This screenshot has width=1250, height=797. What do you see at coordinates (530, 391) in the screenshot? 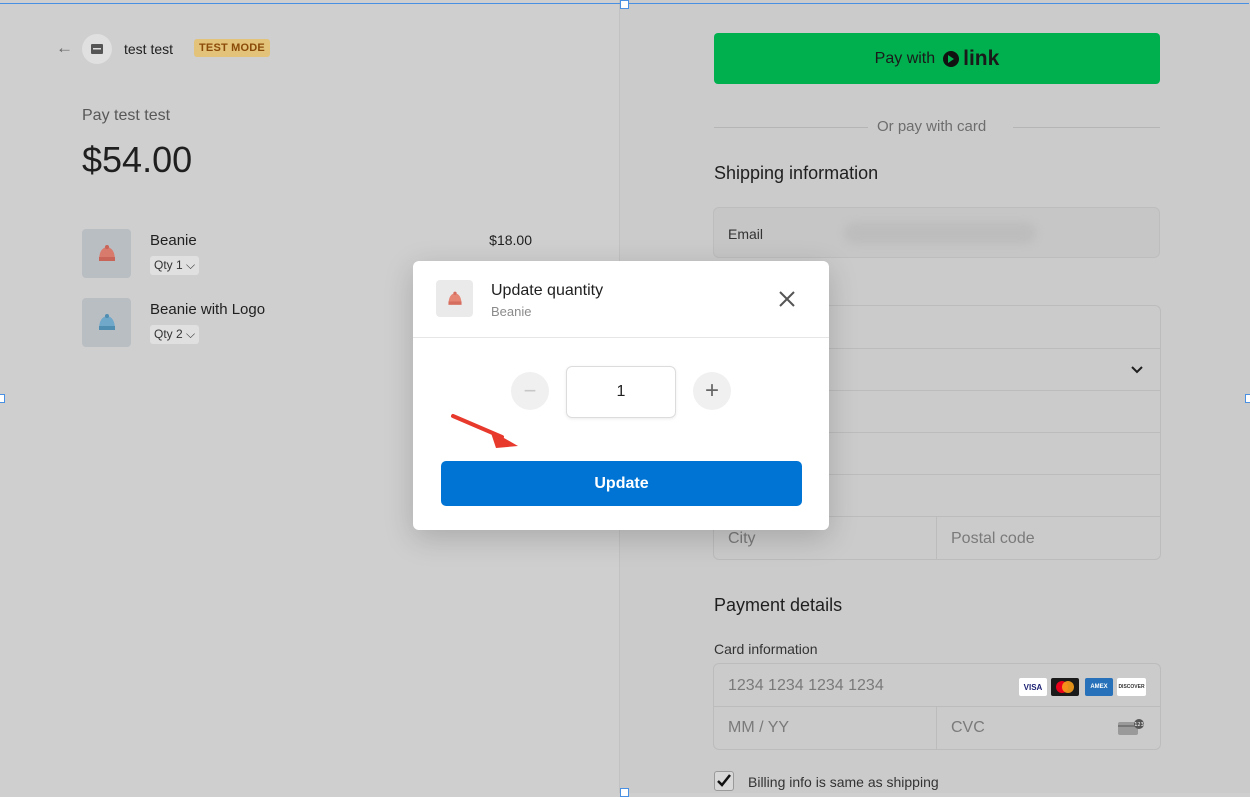
I see `decrement-button: −` at bounding box center [530, 391].